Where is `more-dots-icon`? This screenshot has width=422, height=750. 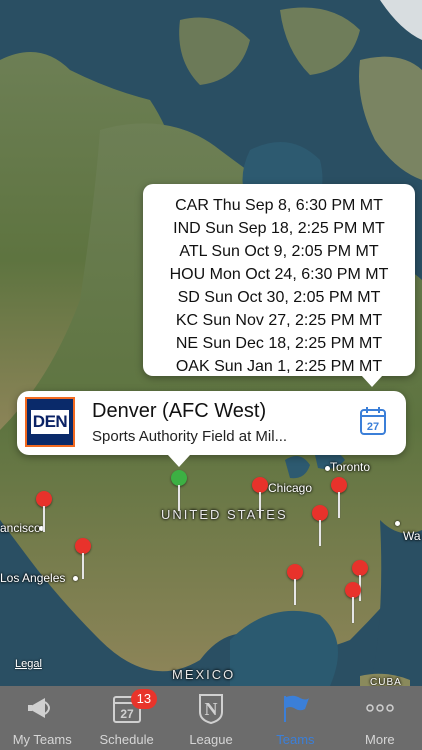 more-dots-icon is located at coordinates (380, 708).